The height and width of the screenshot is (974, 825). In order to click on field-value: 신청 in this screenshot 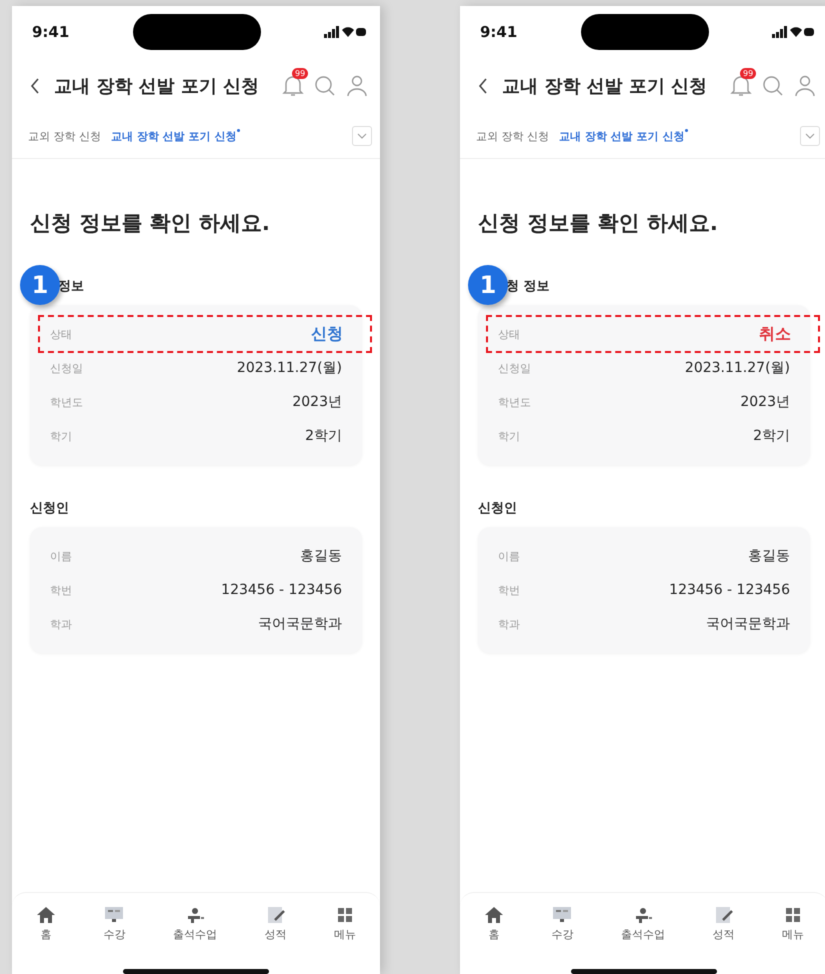, I will do `click(327, 334)`.